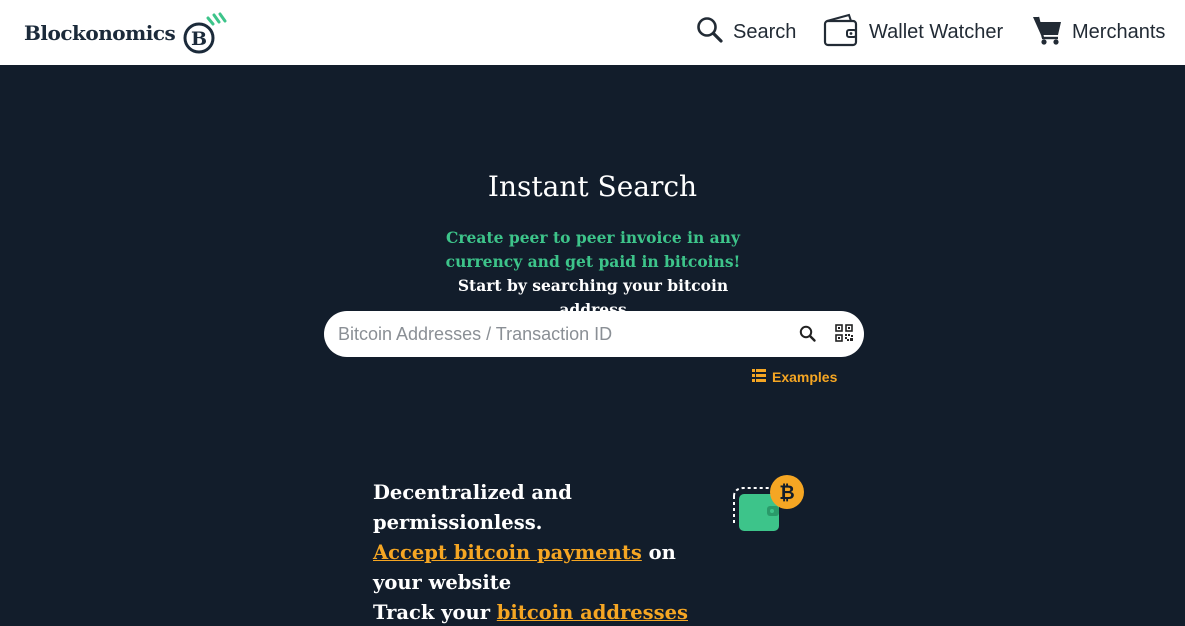 The image size is (1185, 626). Describe the element at coordinates (769, 505) in the screenshot. I see `bitcoin-wallet-icon: ₿` at that location.